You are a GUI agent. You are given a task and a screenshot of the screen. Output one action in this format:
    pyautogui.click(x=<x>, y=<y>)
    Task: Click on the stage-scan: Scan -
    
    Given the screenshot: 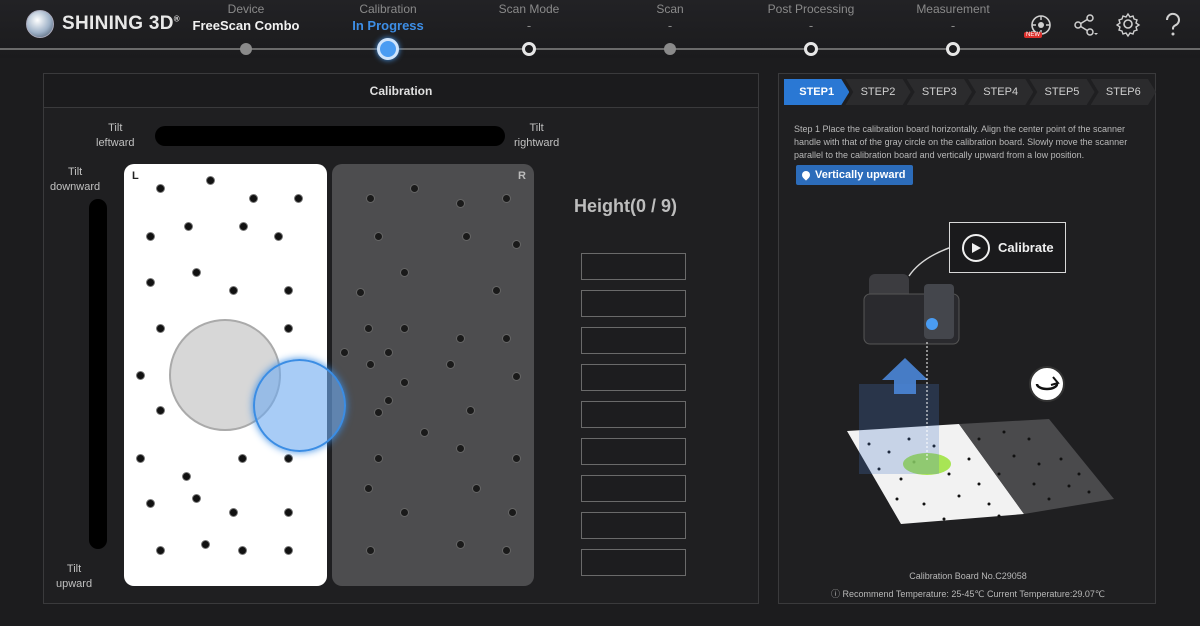 What is the action you would take?
    pyautogui.click(x=670, y=17)
    